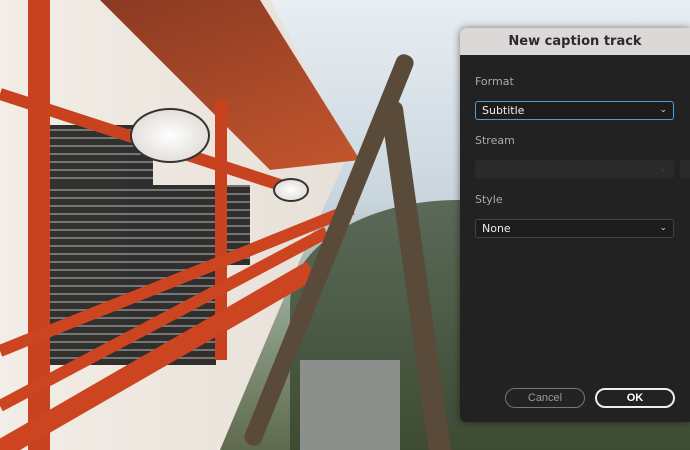  What do you see at coordinates (350, 405) in the screenshot?
I see `stone-path` at bounding box center [350, 405].